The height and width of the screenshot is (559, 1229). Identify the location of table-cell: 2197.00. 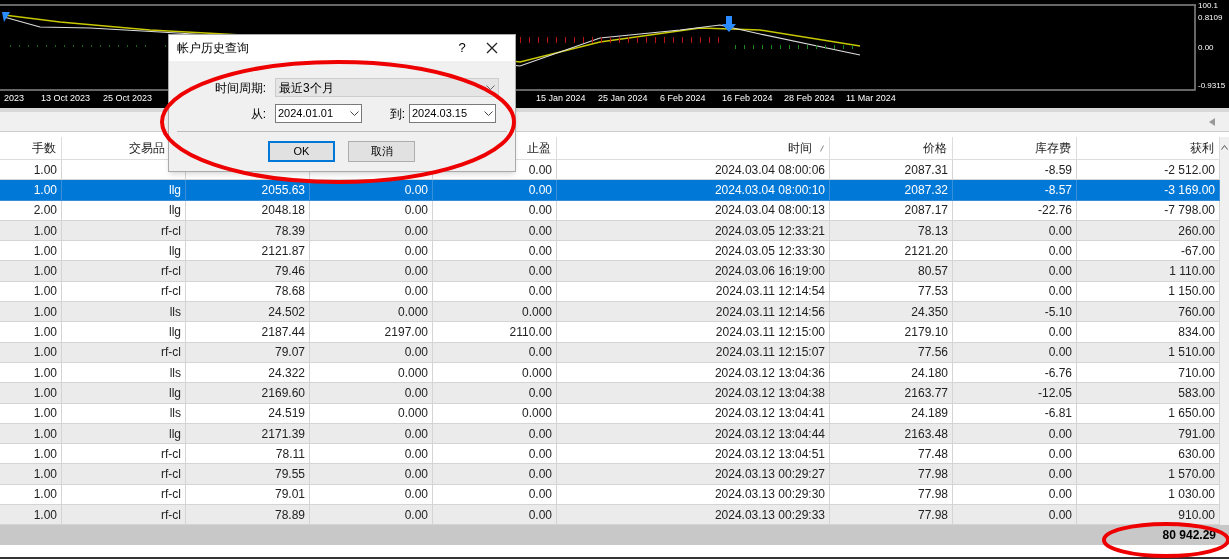
(371, 332).